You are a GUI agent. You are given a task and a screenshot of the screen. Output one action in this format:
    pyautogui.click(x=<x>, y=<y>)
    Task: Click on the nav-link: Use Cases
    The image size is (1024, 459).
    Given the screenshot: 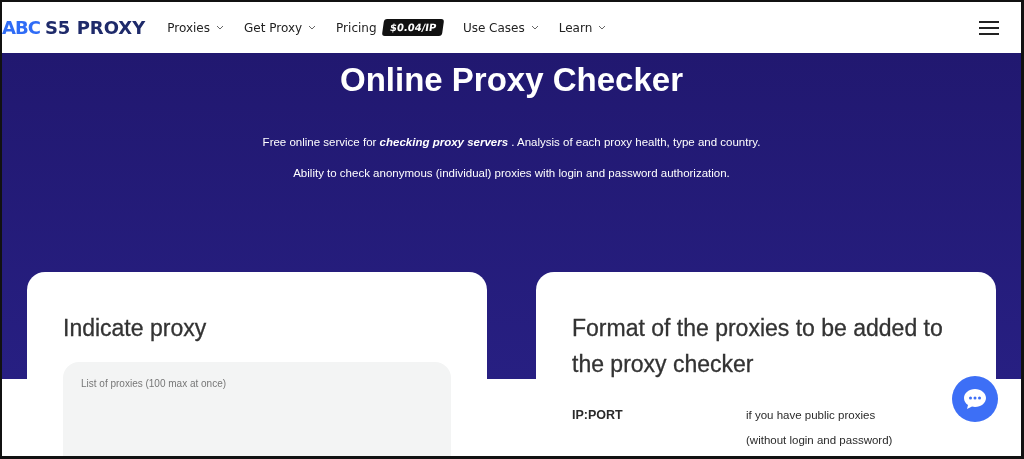 What is the action you would take?
    pyautogui.click(x=500, y=27)
    